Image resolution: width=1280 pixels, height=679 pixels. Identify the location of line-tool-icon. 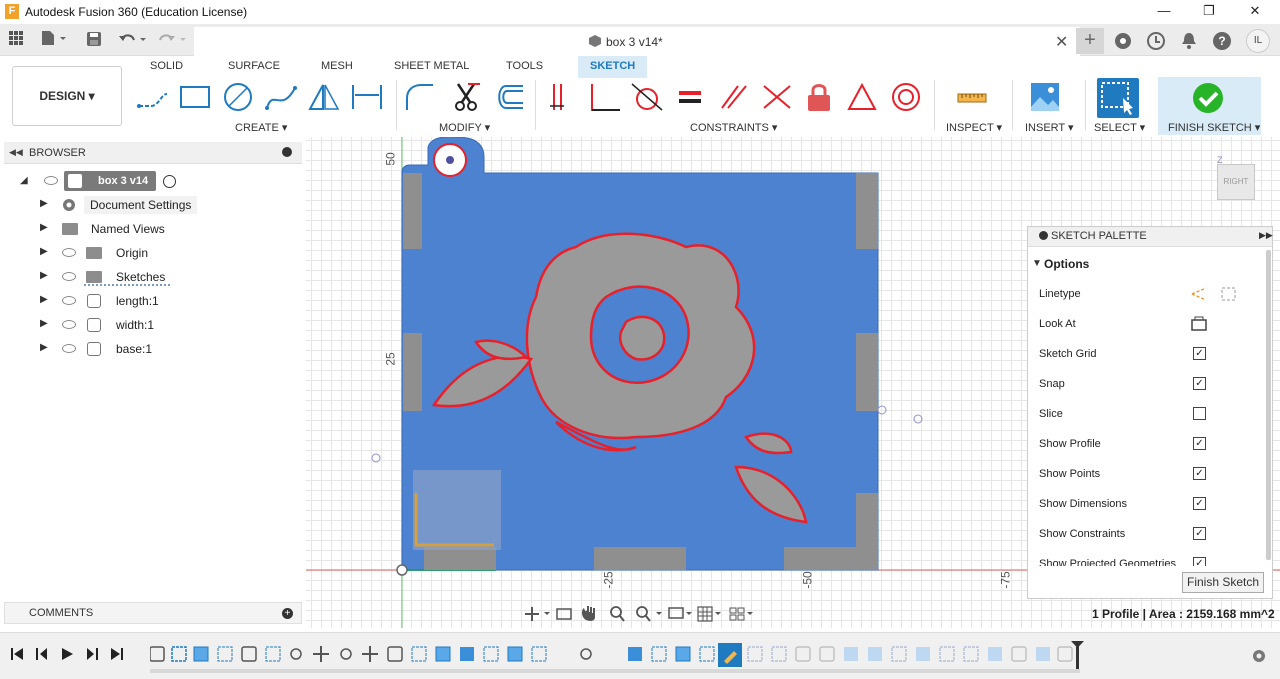
(153, 98).